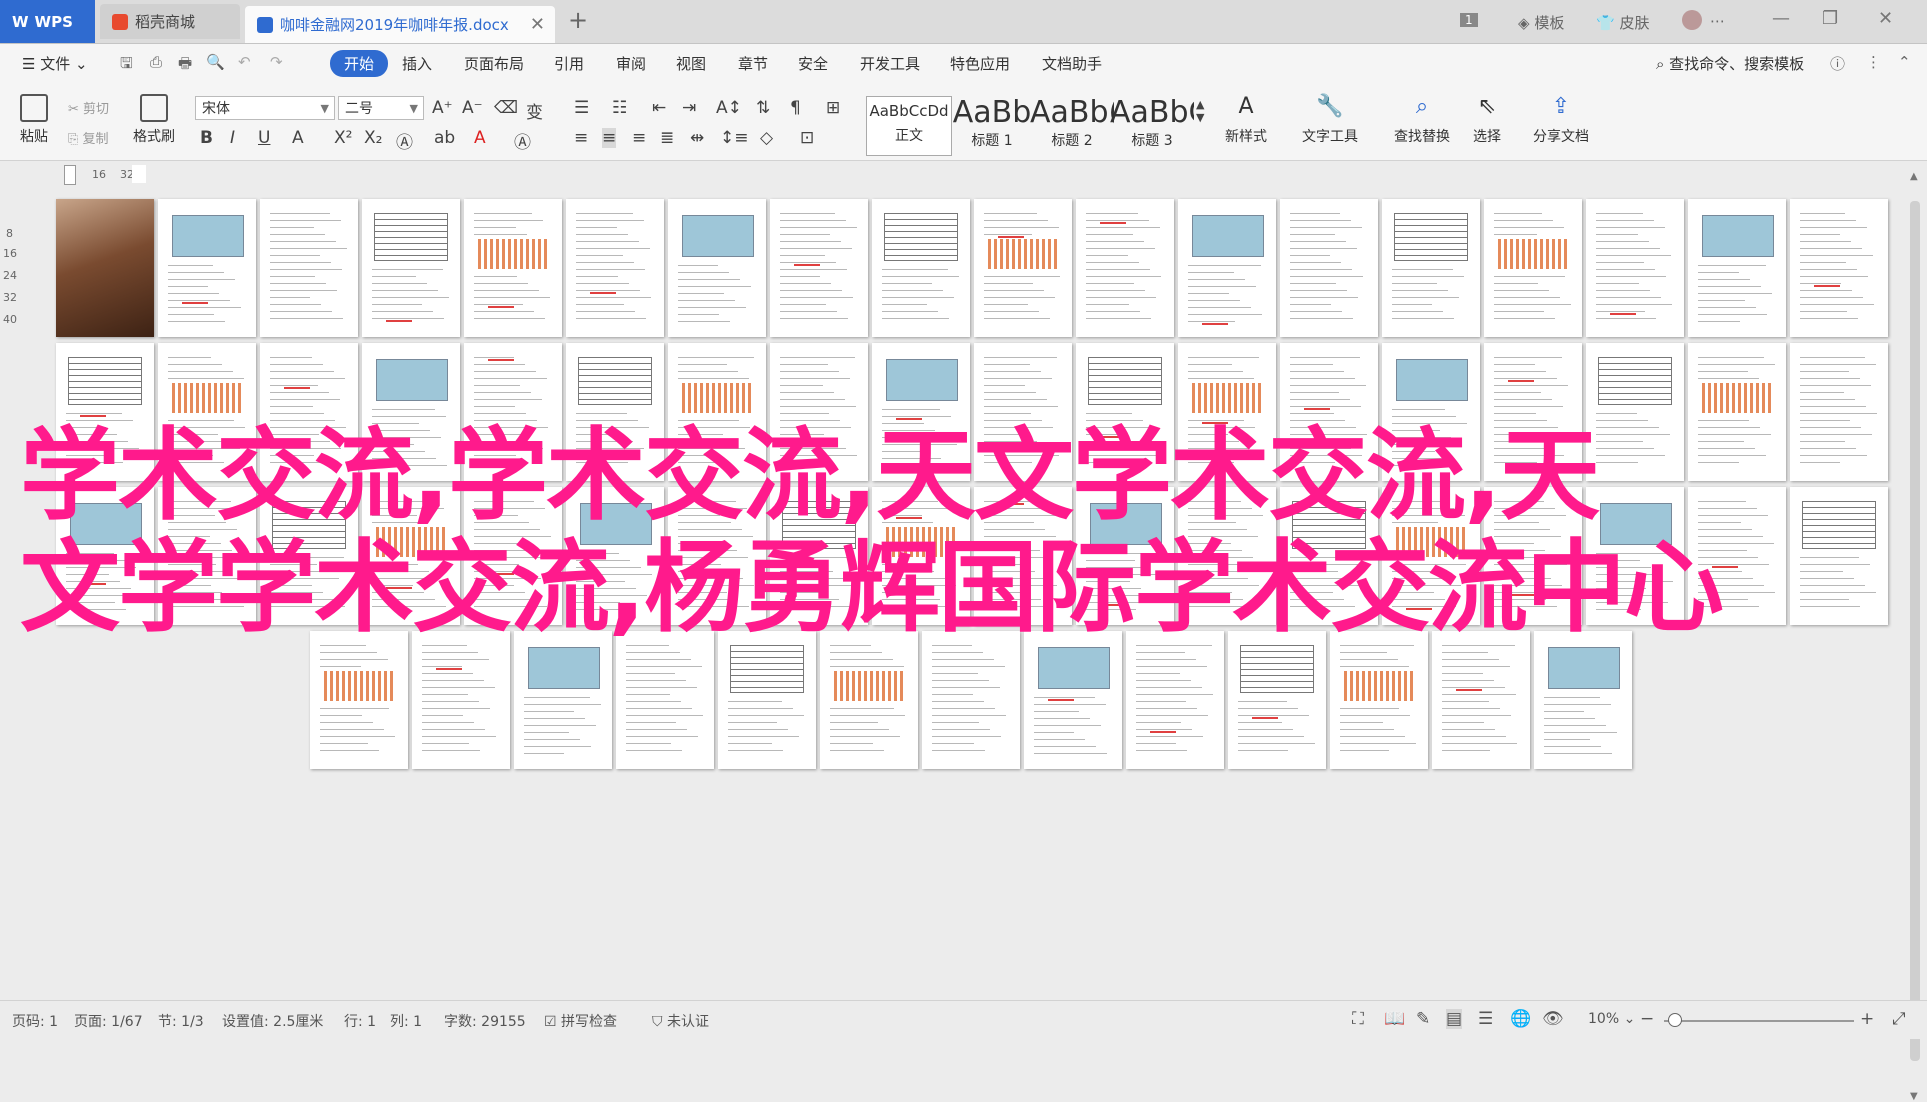  Describe the element at coordinates (667, 138) in the screenshot. I see `justify-icon: ≣` at that location.